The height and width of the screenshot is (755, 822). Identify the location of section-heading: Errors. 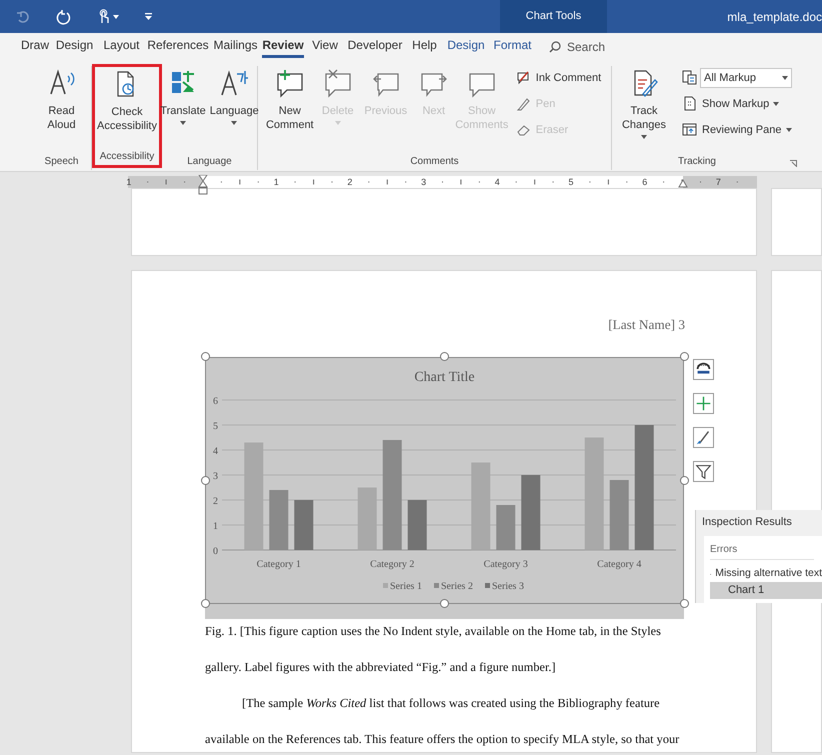
(762, 551).